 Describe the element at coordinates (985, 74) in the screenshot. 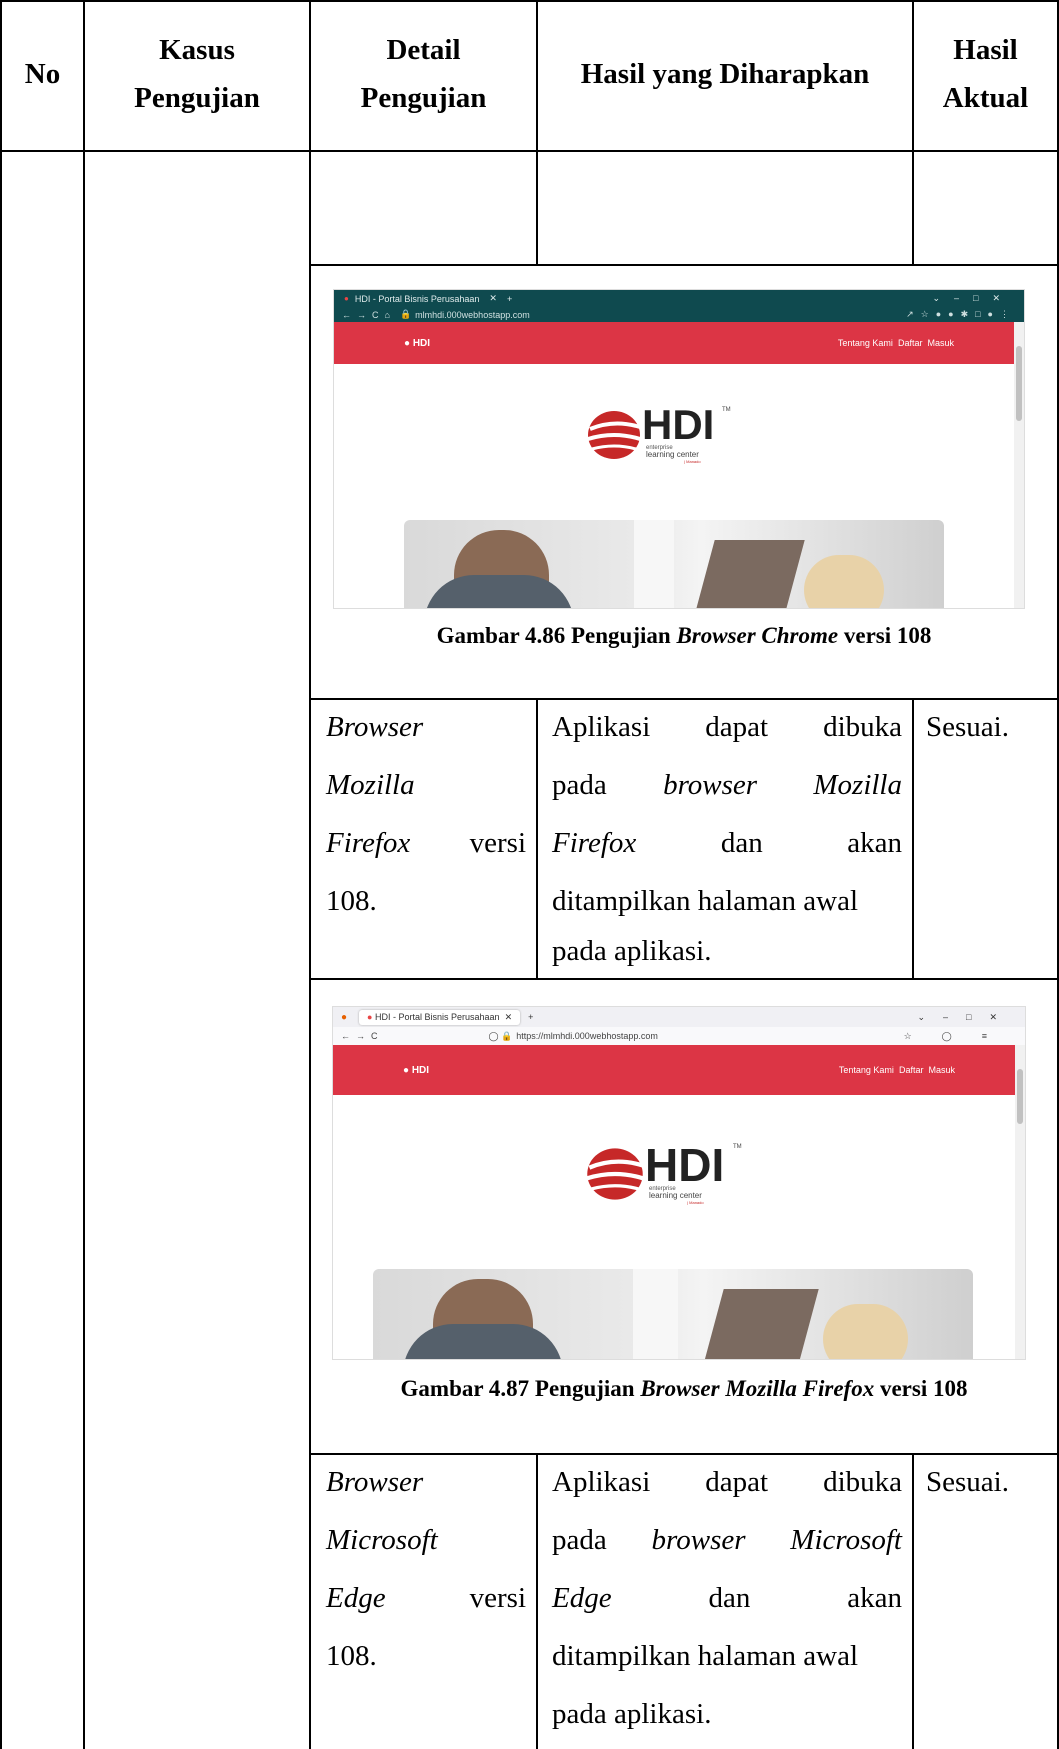

I see `header-hasil-aktual: Hasil Aktual` at that location.